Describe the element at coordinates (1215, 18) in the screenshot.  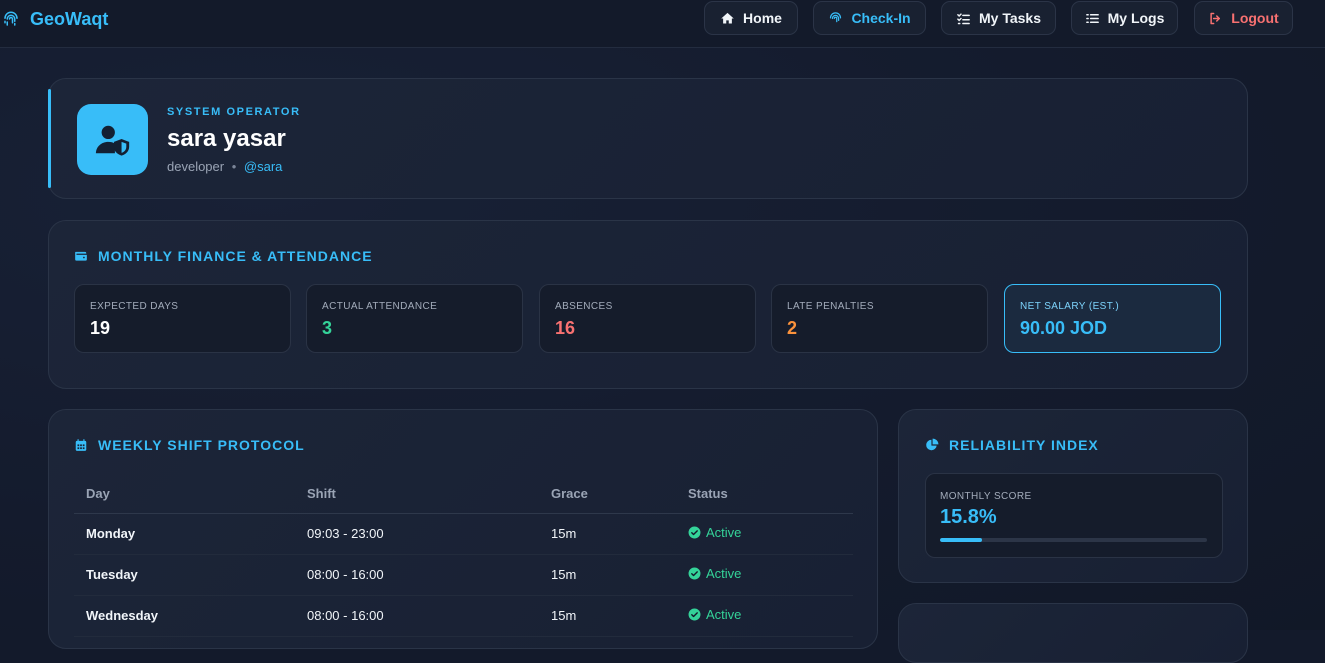
I see `logout-icon` at that location.